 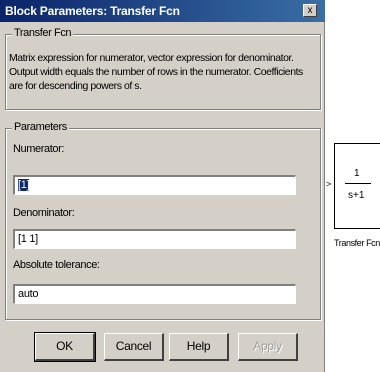 What do you see at coordinates (357, 243) in the screenshot?
I see `block-caption: Transfer Fcn` at bounding box center [357, 243].